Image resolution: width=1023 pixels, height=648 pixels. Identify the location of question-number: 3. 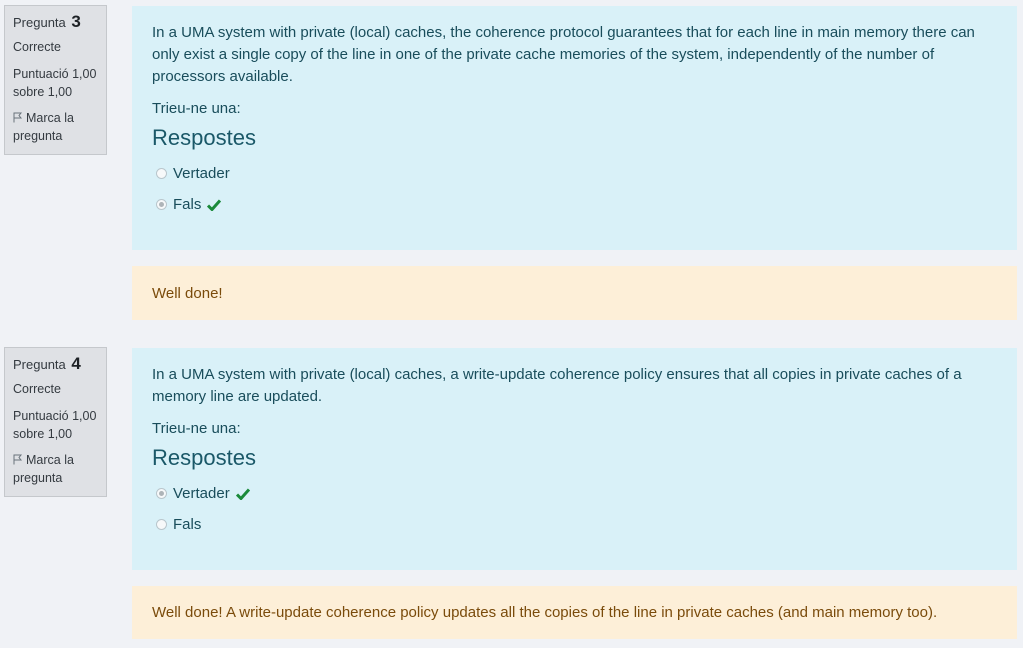
(76, 21).